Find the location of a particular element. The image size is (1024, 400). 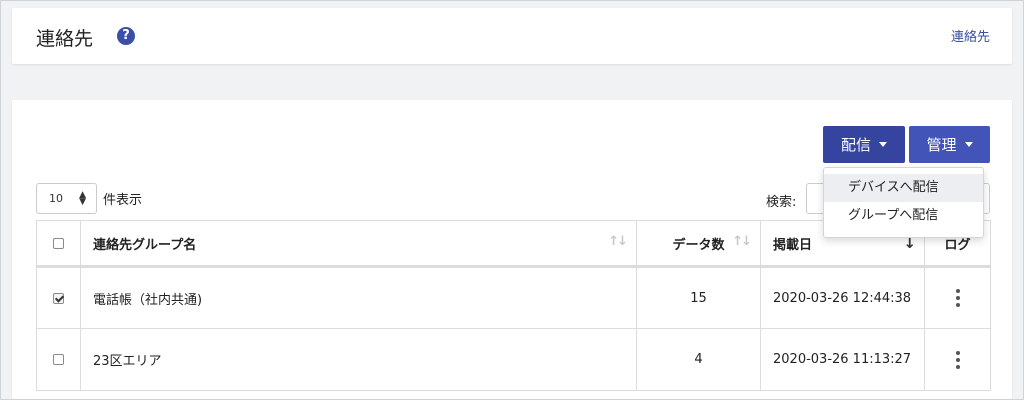

column-header-label: ログ is located at coordinates (957, 245).